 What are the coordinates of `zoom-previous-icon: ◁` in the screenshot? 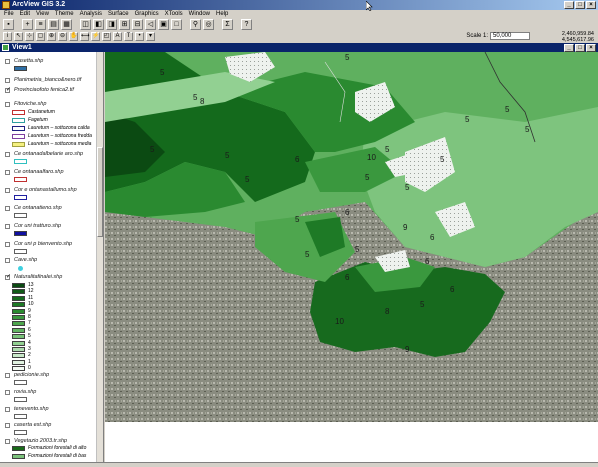 It's located at (150, 24).